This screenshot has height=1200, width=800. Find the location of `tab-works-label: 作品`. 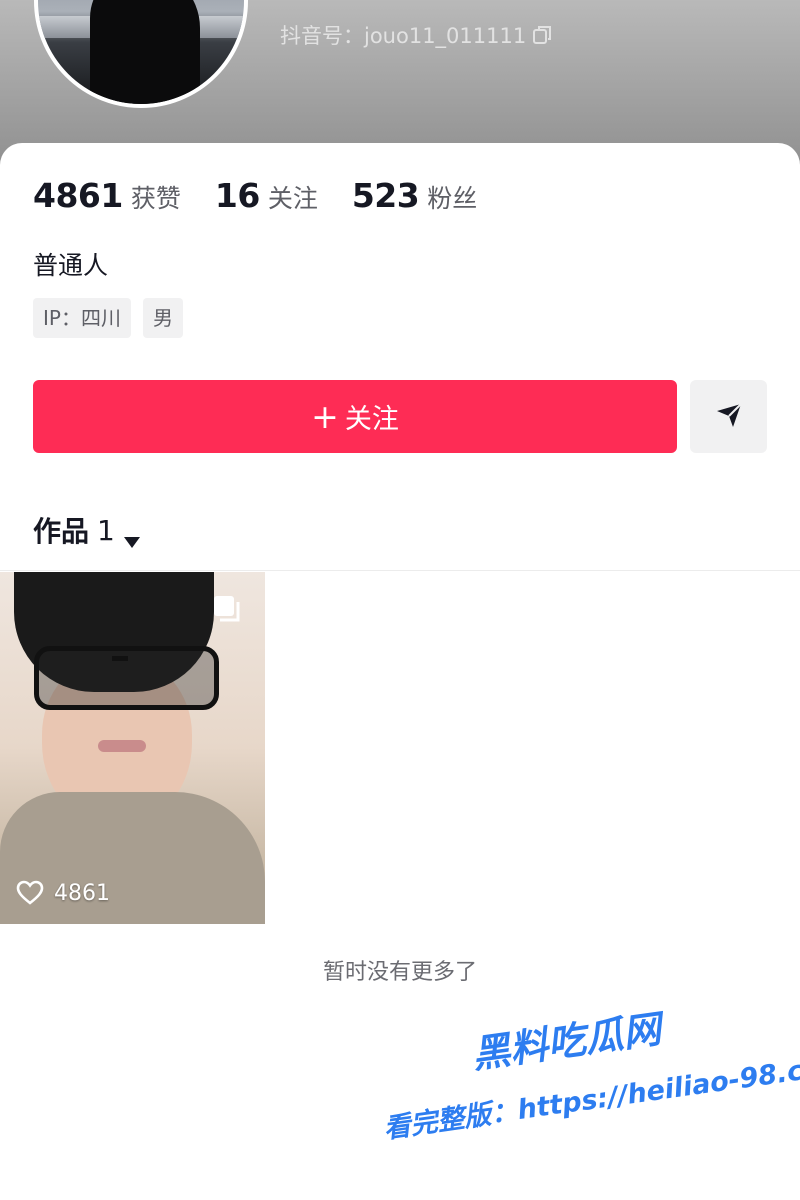

tab-works-label: 作品 is located at coordinates (61, 531).